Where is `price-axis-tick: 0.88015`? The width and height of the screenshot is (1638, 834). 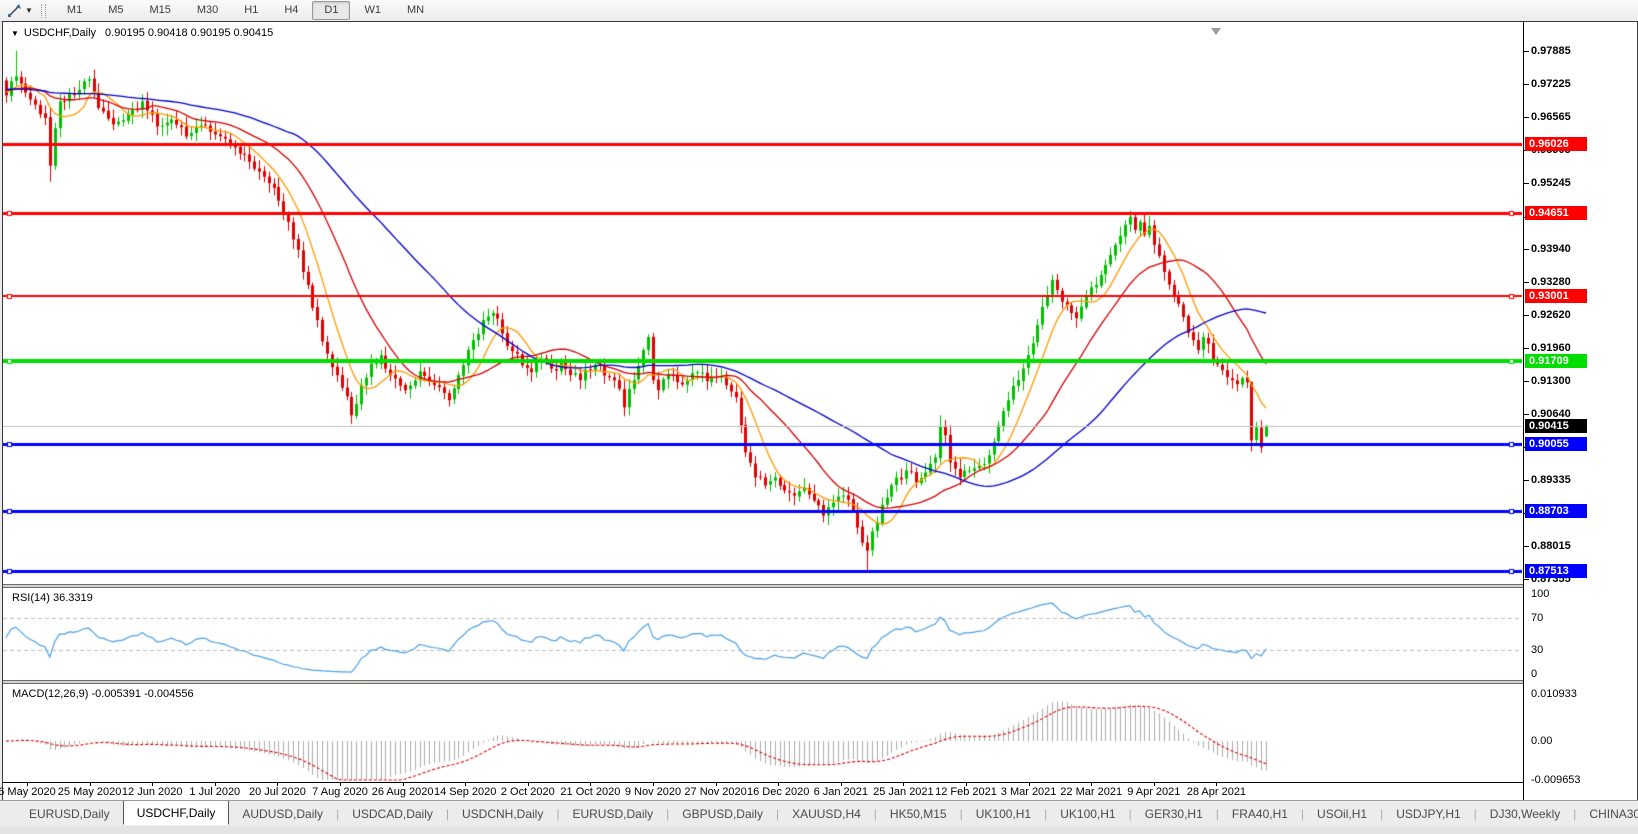
price-axis-tick: 0.88015 is located at coordinates (1547, 545).